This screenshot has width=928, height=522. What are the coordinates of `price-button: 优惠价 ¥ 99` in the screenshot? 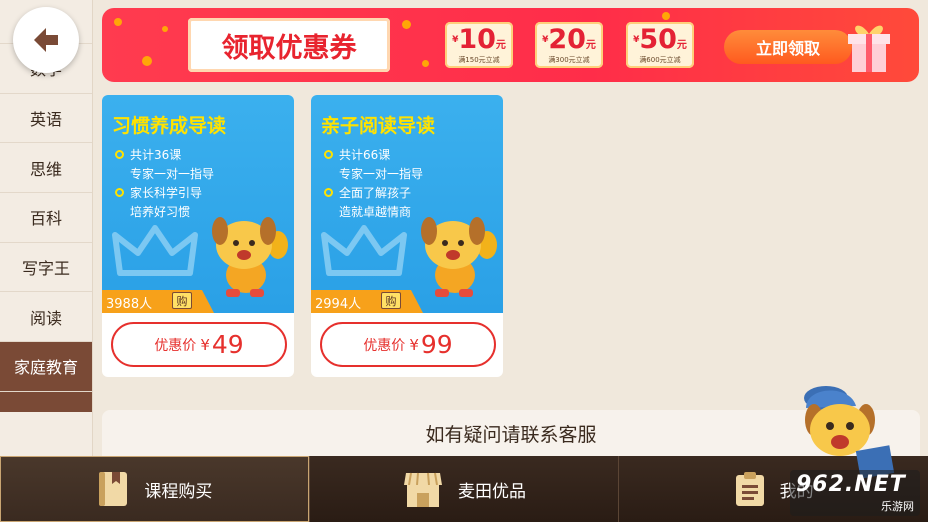 It's located at (408, 344).